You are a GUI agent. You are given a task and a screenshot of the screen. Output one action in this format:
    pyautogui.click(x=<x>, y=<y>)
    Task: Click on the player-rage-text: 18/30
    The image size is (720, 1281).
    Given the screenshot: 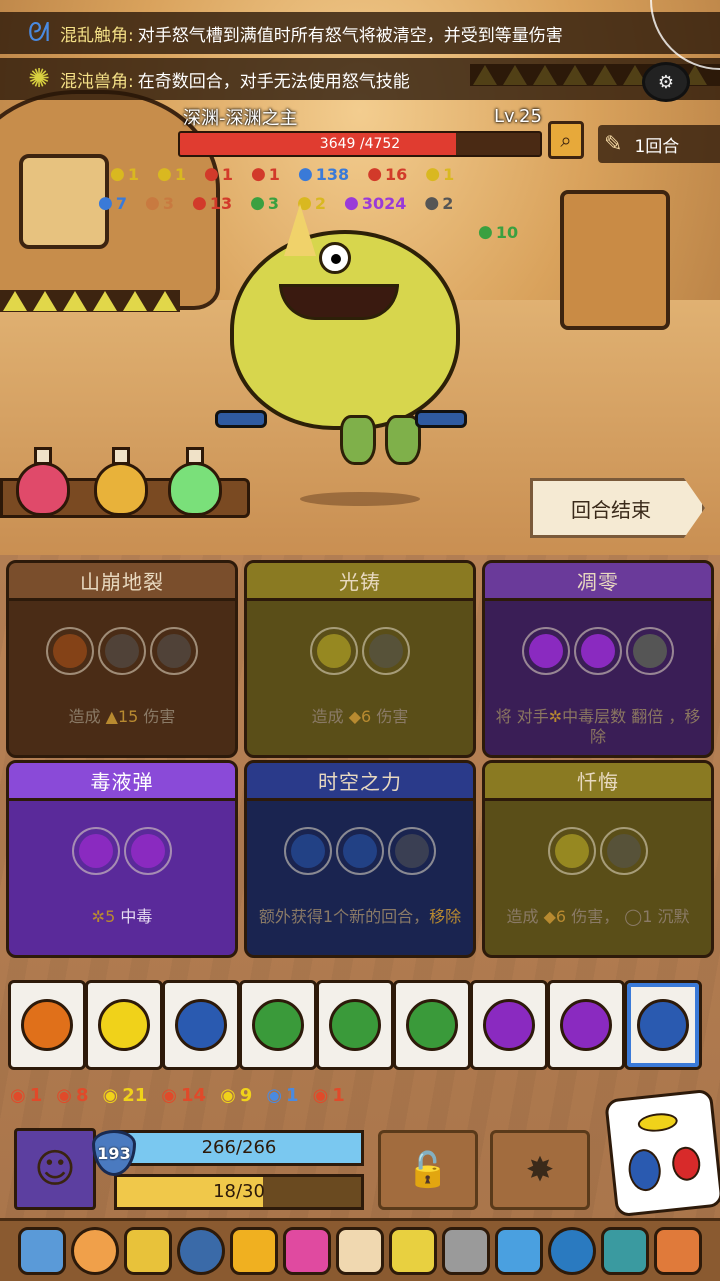 What is the action you would take?
    pyautogui.click(x=239, y=1191)
    